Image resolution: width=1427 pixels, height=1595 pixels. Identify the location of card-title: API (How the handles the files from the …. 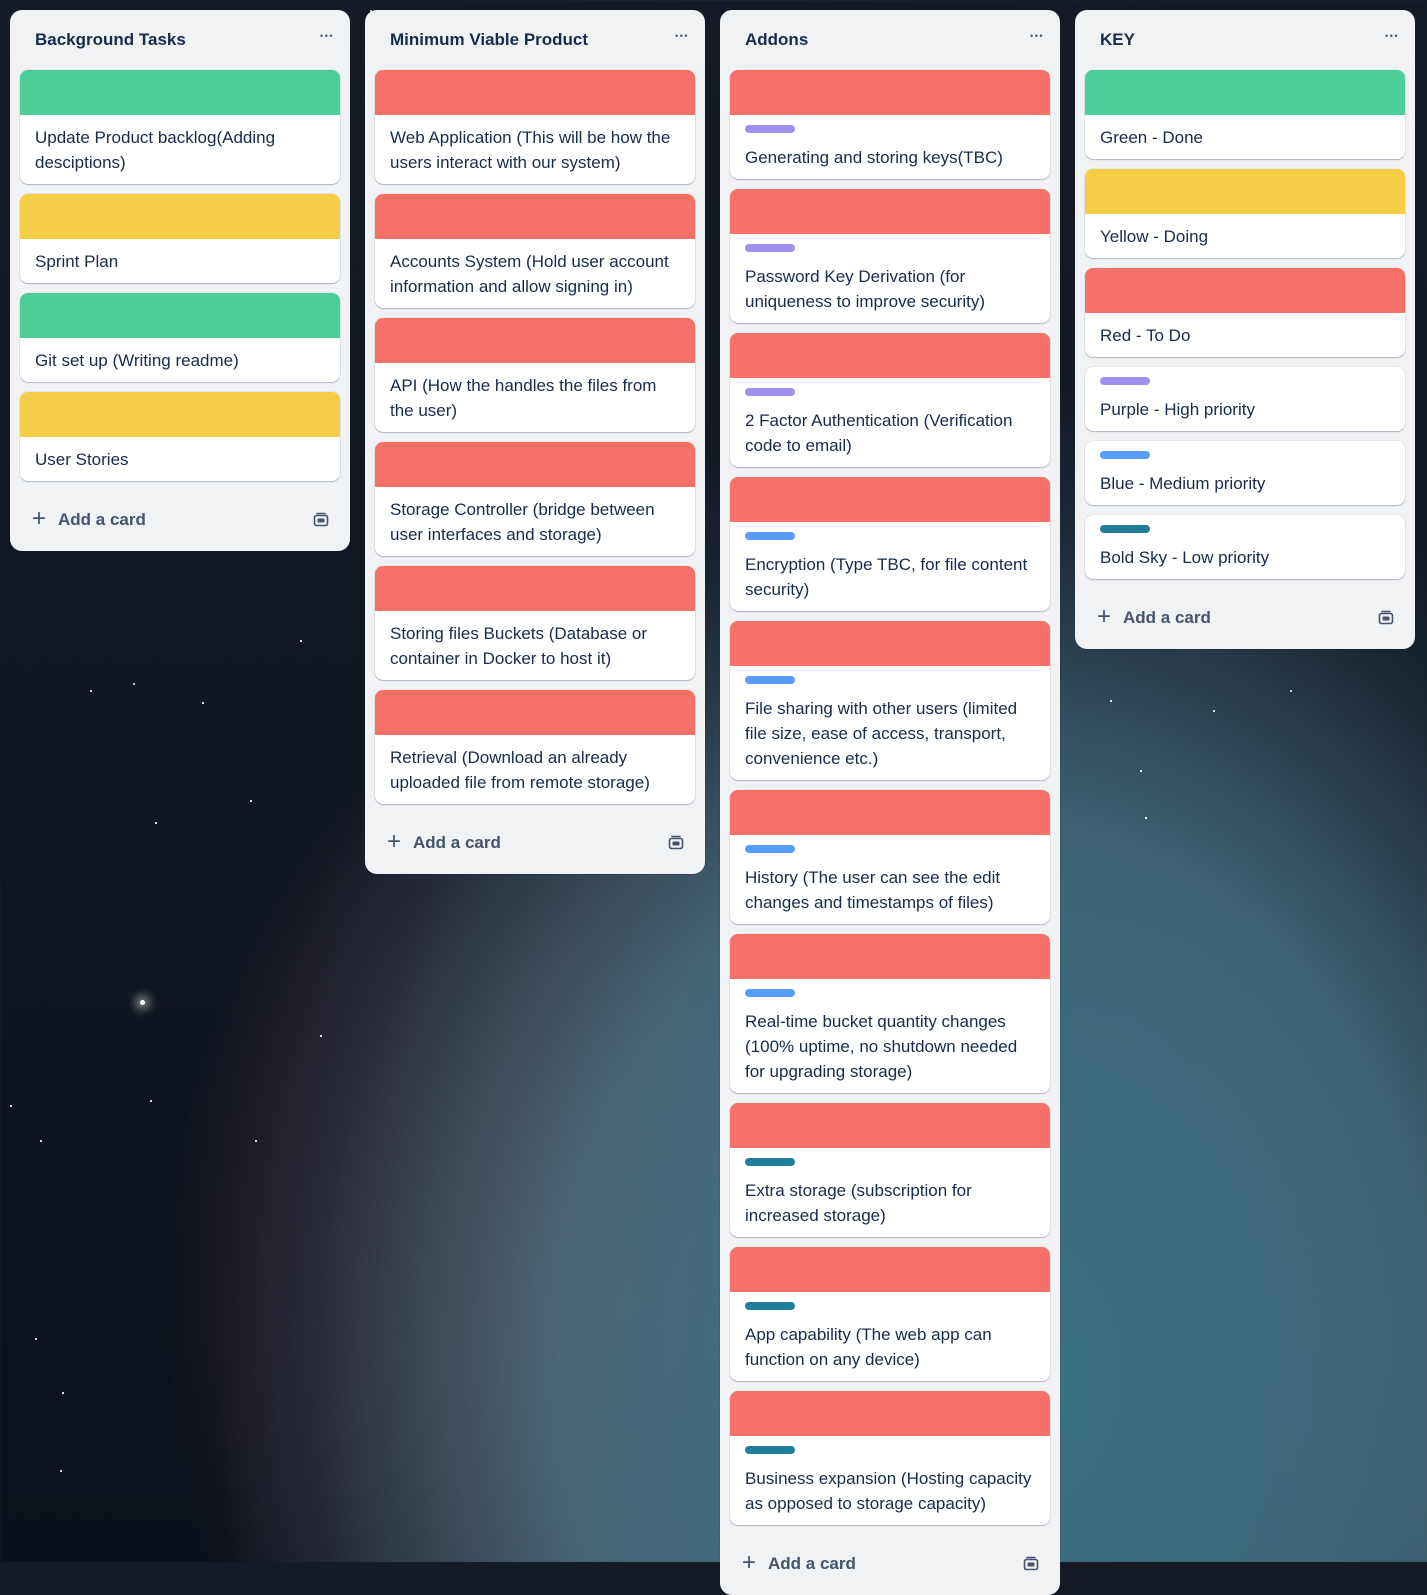
(523, 398).